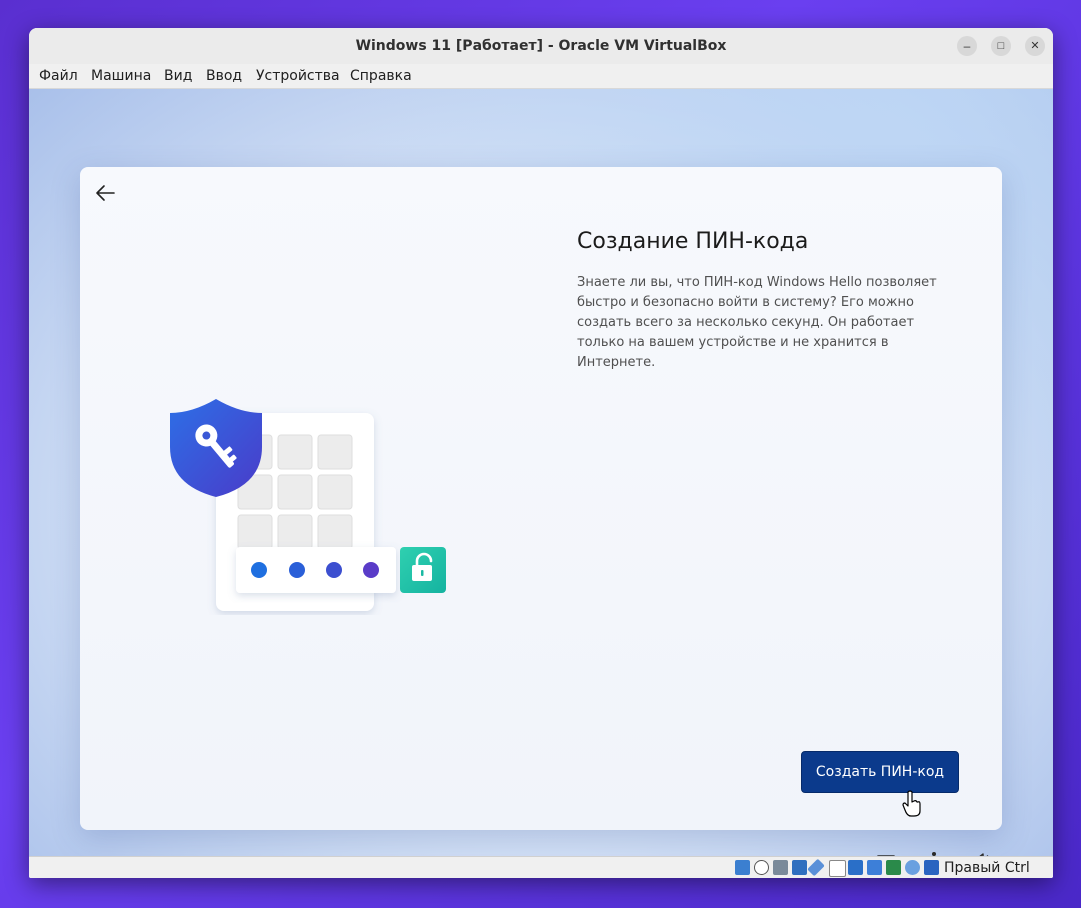  What do you see at coordinates (298, 76) in the screenshot?
I see `menu-devices: Устройства` at bounding box center [298, 76].